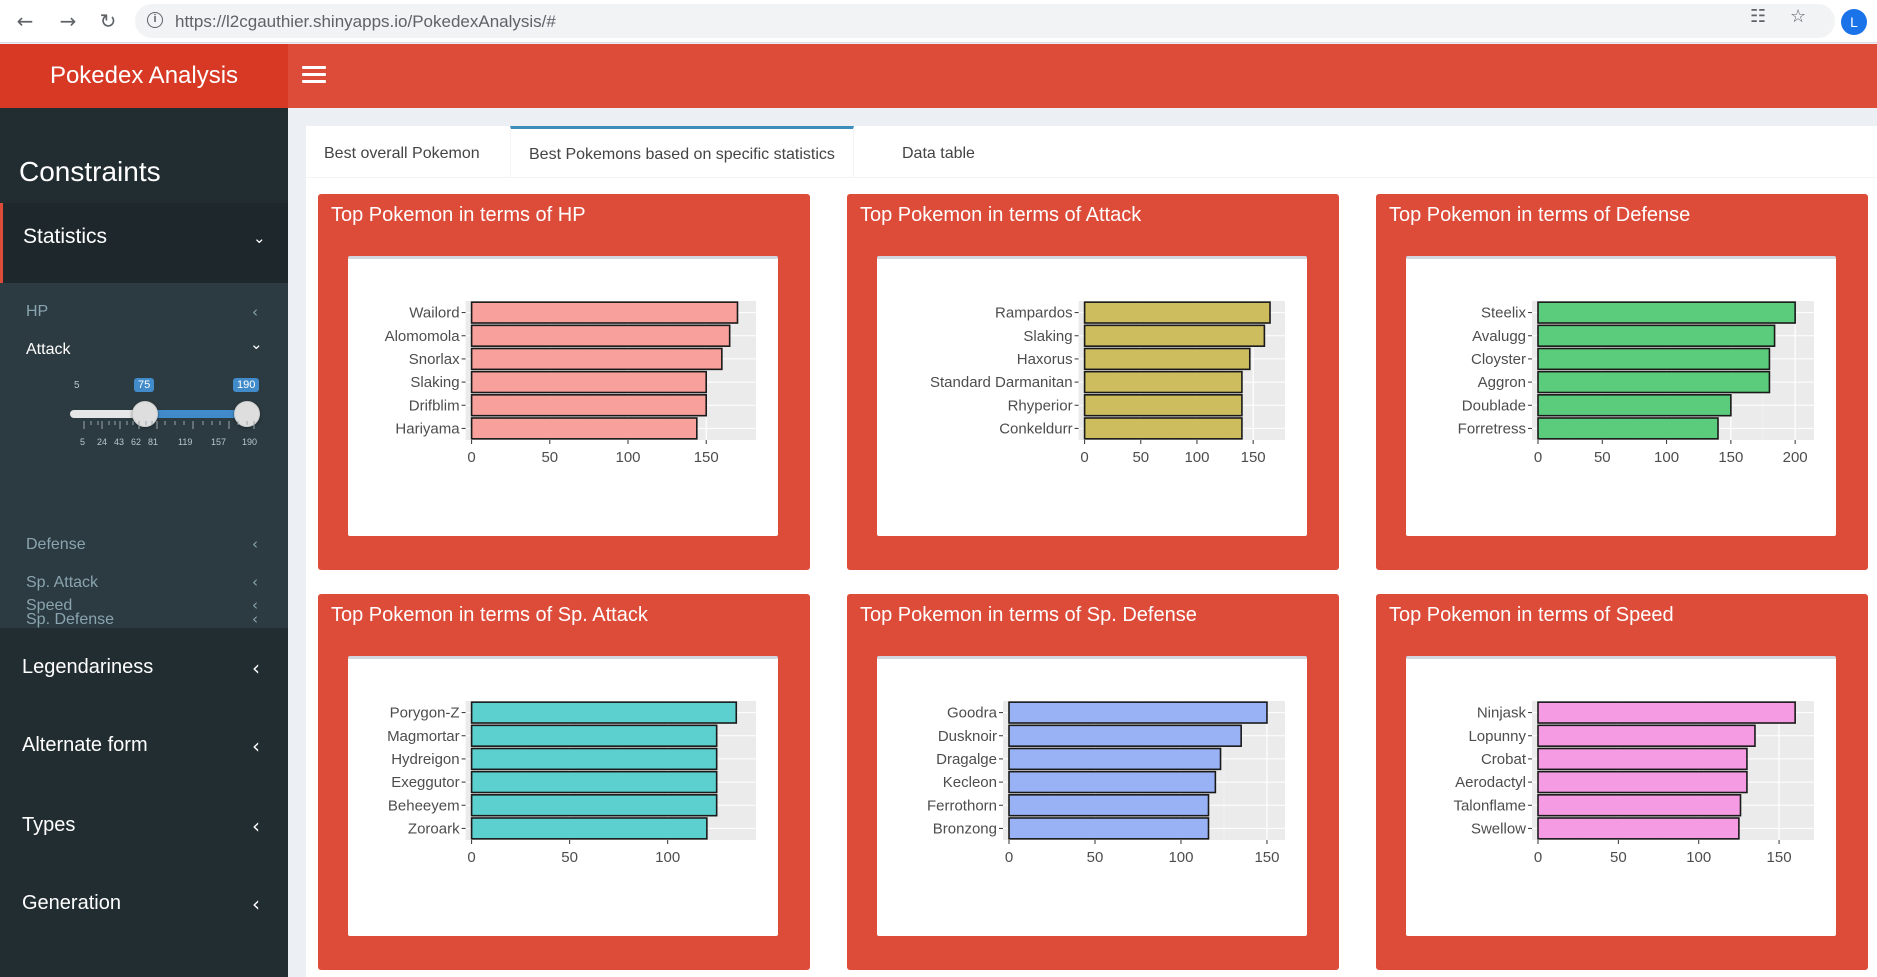 This screenshot has width=1877, height=977. Describe the element at coordinates (108, 21) in the screenshot. I see `reload-icon: ↻` at that location.